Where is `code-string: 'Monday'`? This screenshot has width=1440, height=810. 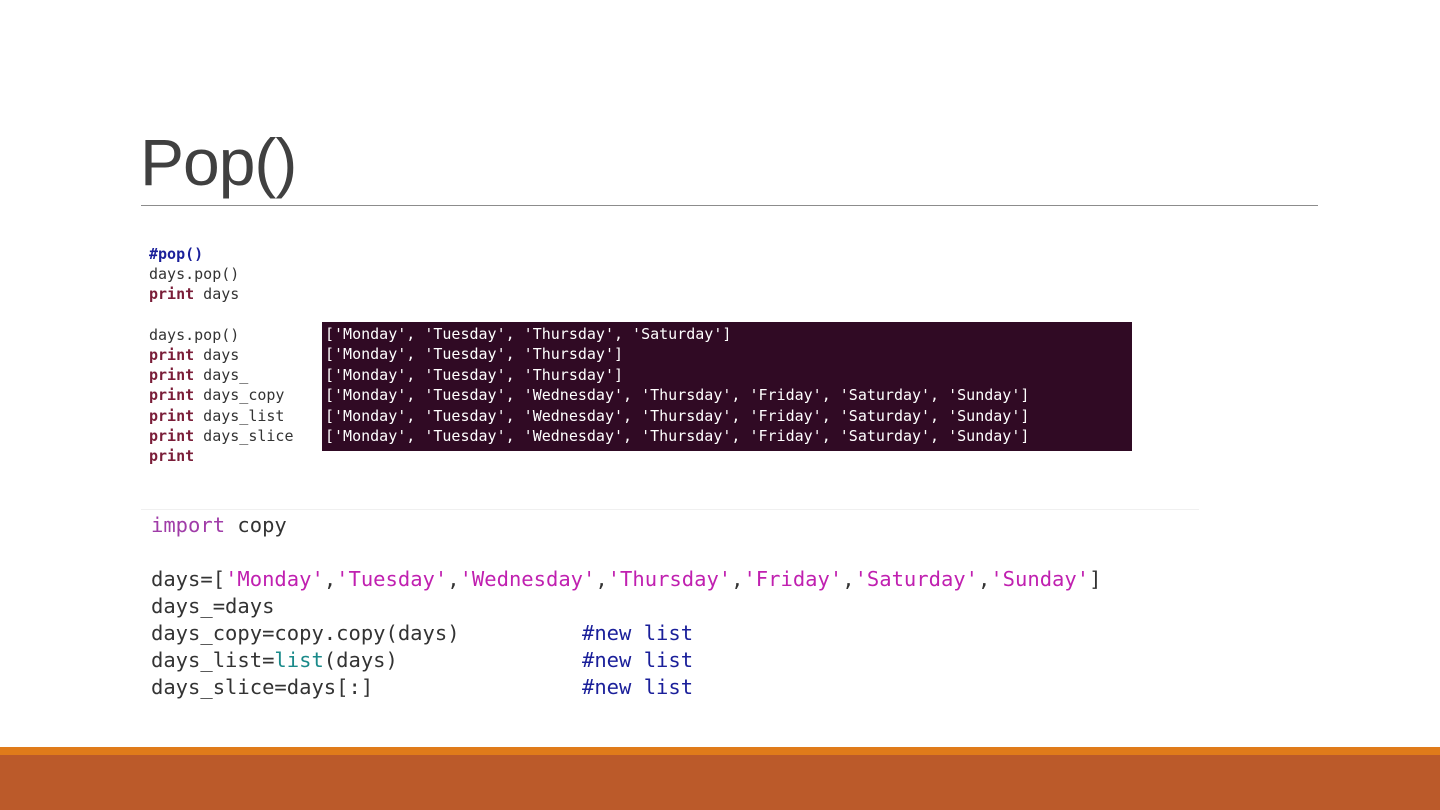 code-string: 'Monday' is located at coordinates (274, 579).